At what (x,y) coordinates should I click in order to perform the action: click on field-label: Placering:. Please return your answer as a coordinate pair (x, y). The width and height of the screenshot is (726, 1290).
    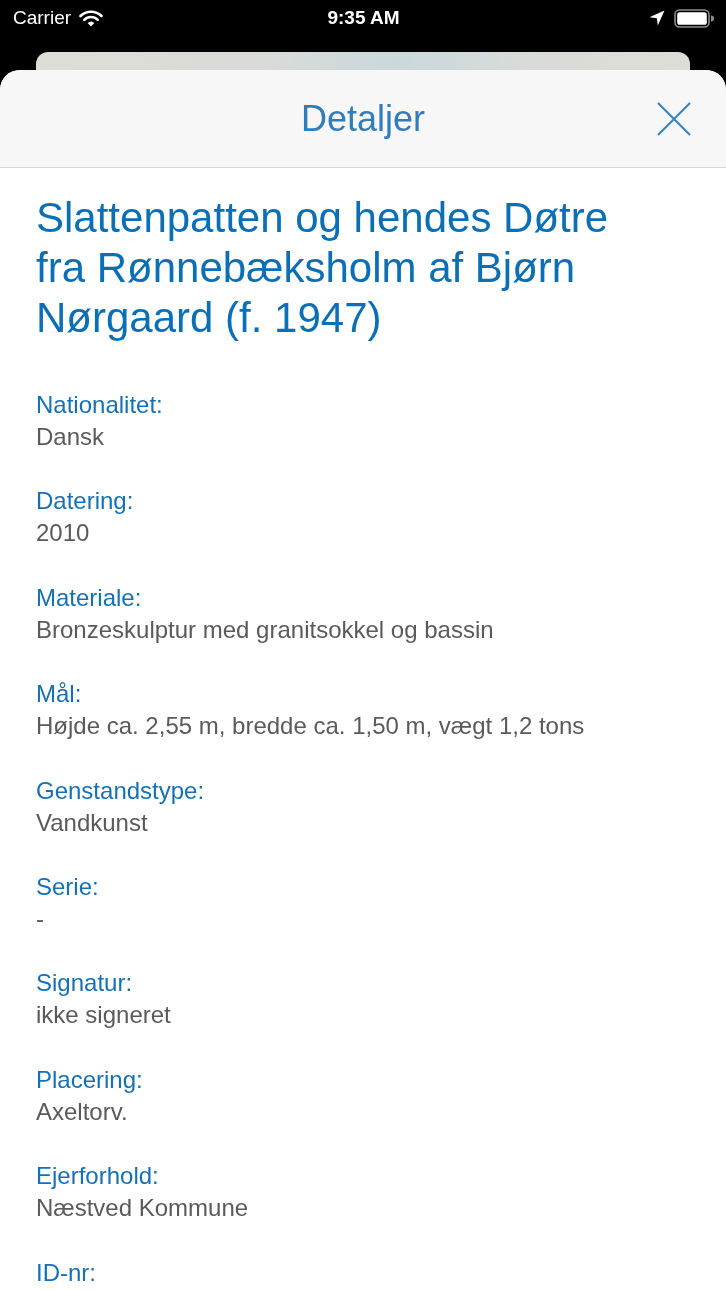
    Looking at the image, I should click on (89, 1079).